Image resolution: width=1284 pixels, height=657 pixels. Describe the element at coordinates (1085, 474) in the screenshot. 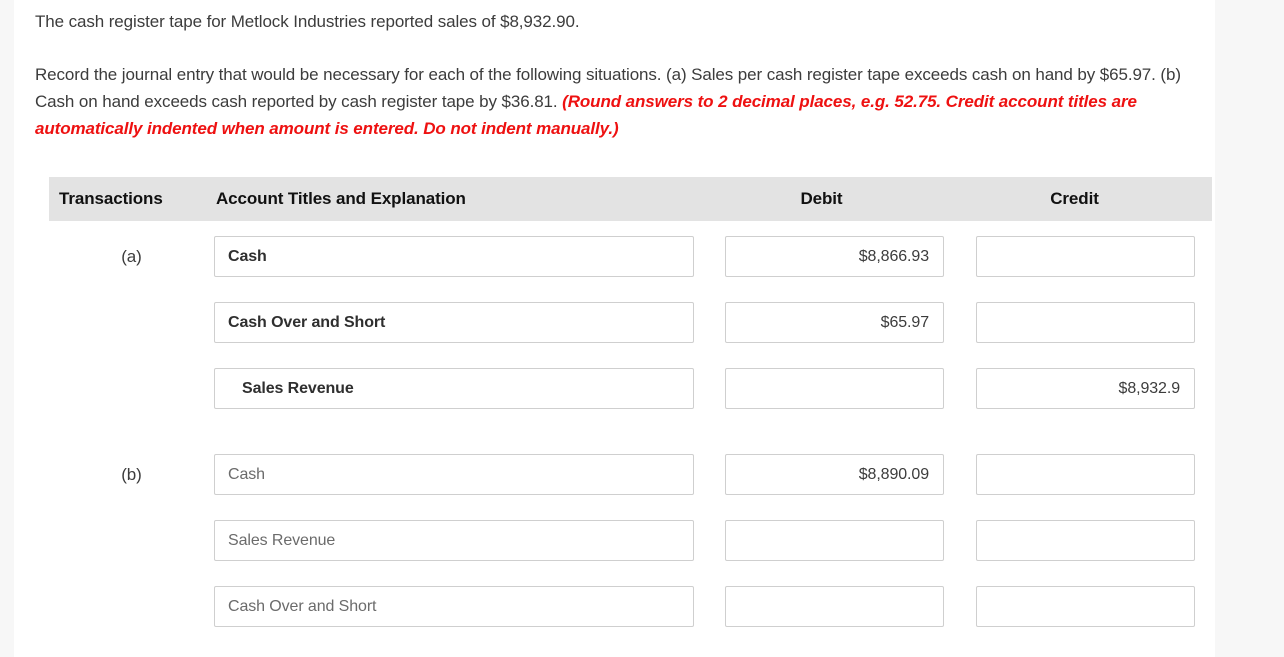

I see `credit-input-b1` at that location.